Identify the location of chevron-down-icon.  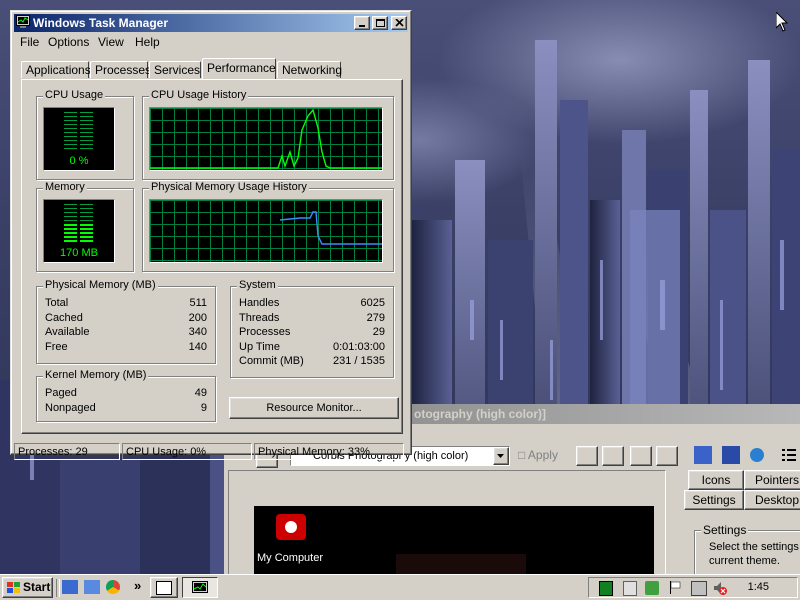
(501, 456).